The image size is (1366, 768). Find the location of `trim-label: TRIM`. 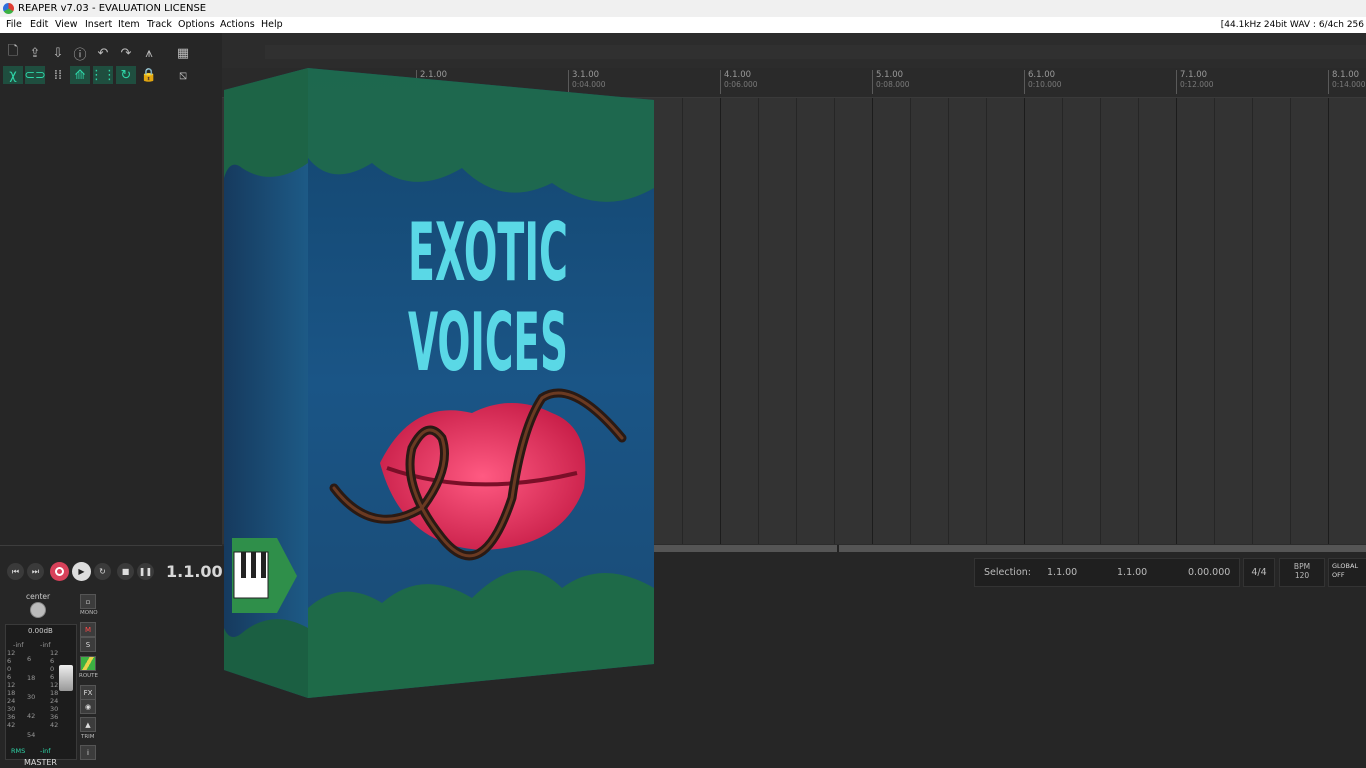

trim-label: TRIM is located at coordinates (88, 737).